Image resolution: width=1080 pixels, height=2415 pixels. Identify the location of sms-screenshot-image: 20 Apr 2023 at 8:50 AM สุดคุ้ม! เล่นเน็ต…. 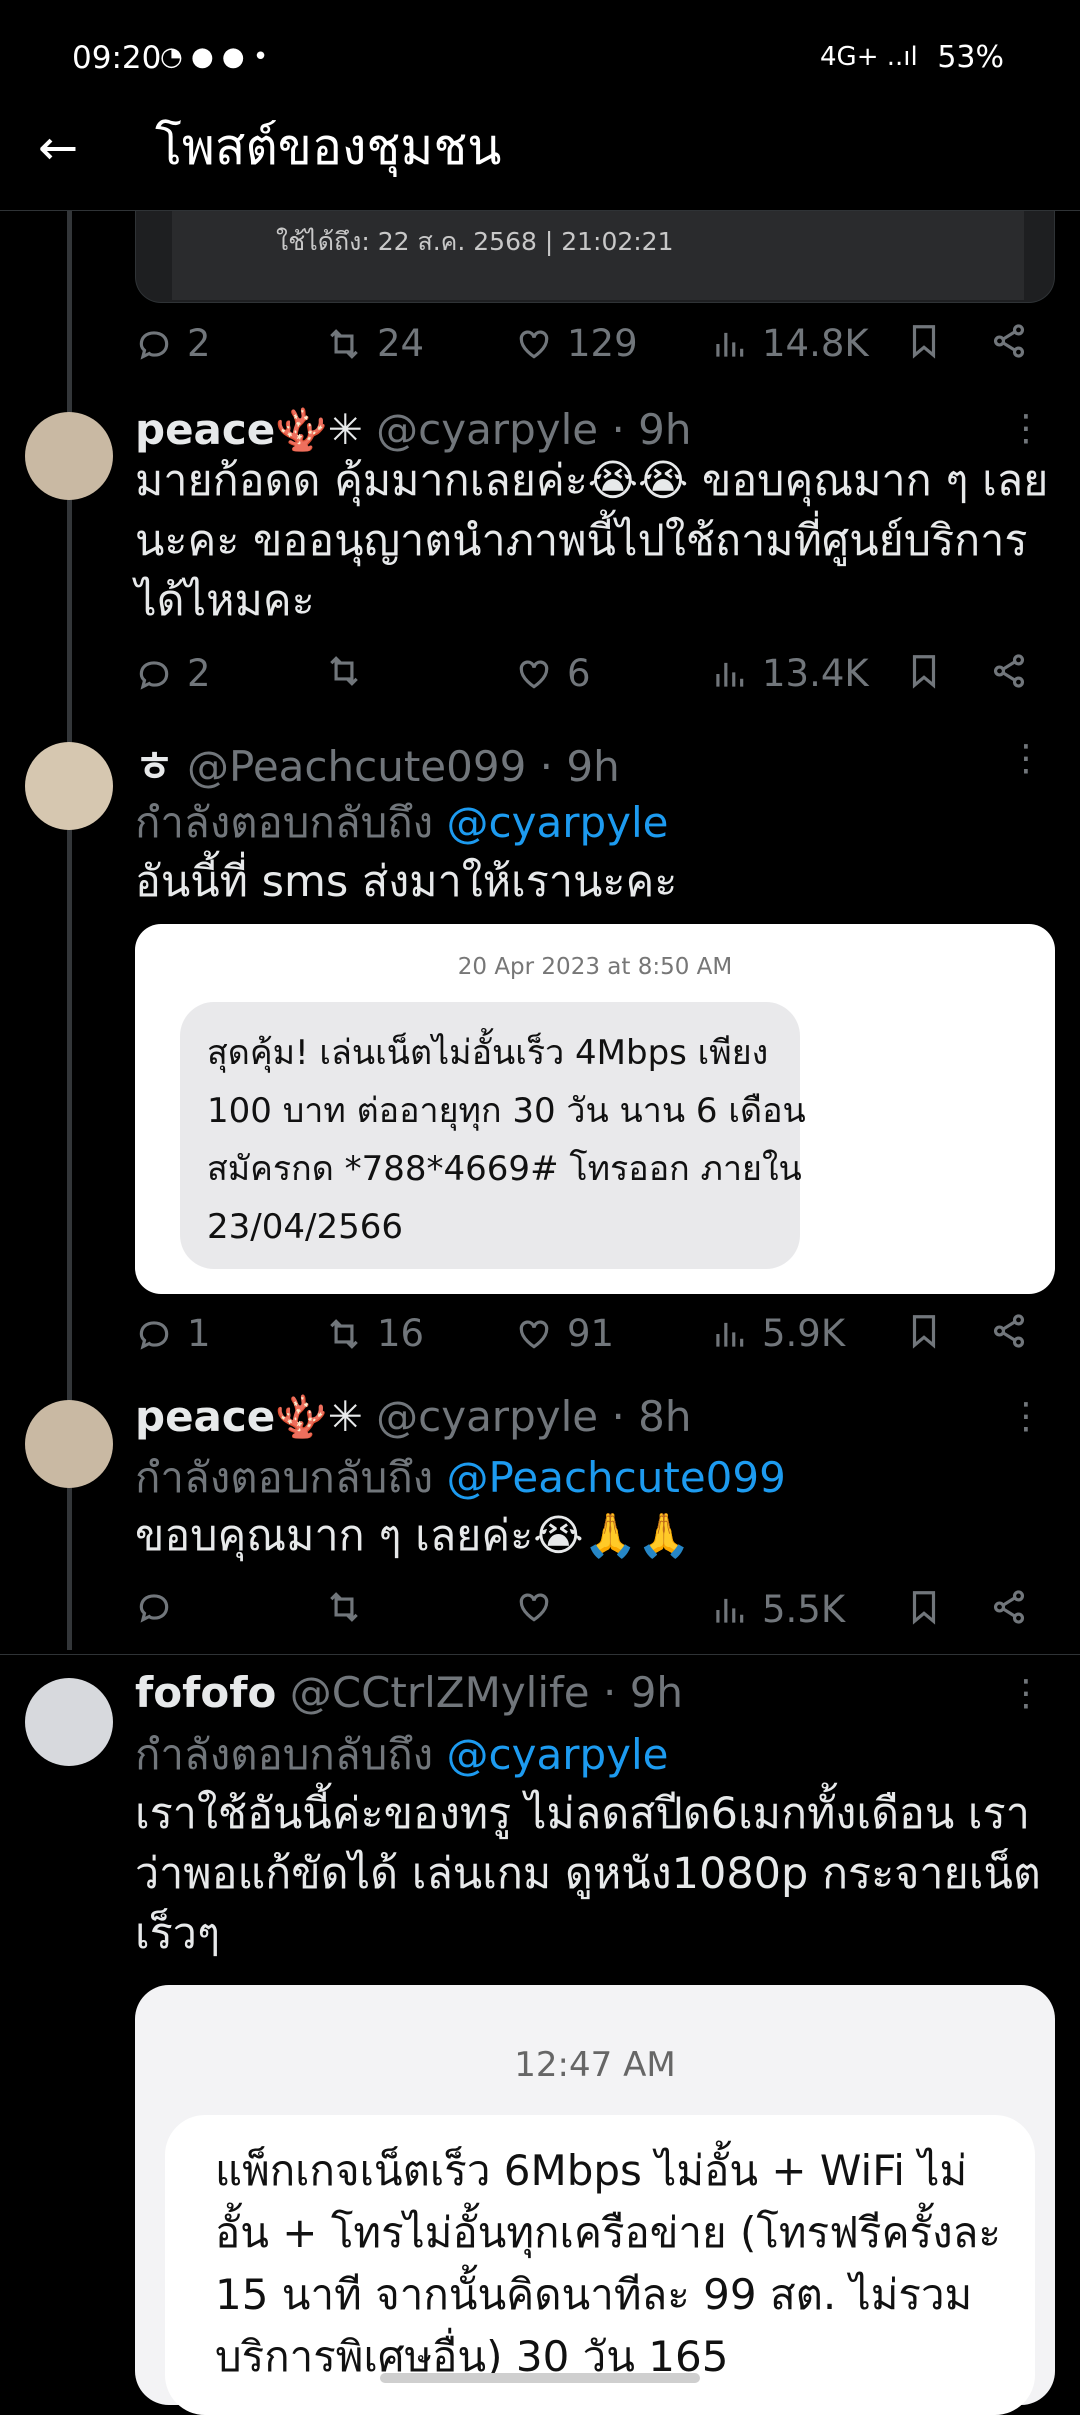
(595, 1109).